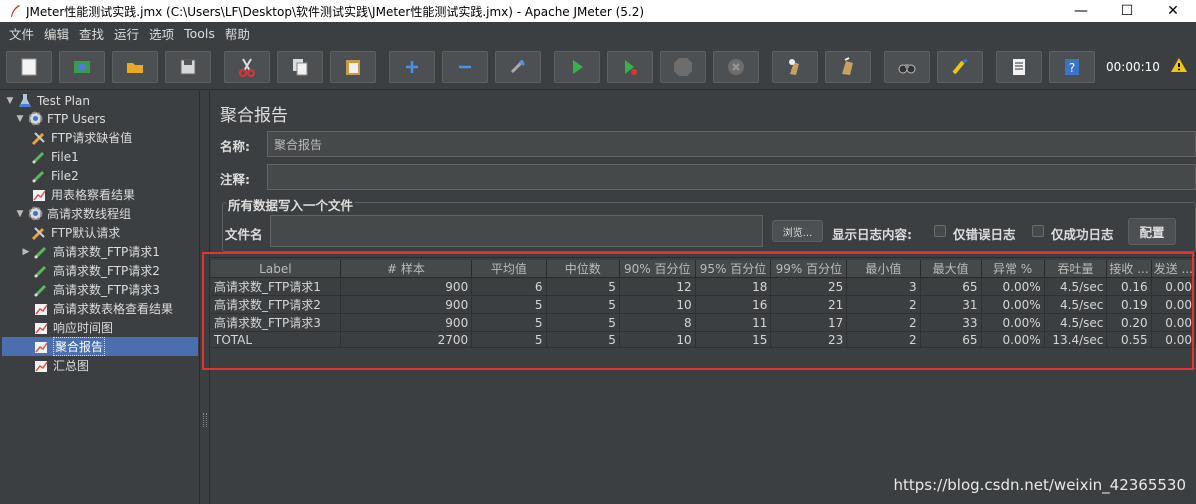 The height and width of the screenshot is (504, 1196). Describe the element at coordinates (795, 66) in the screenshot. I see `clear-button` at that location.